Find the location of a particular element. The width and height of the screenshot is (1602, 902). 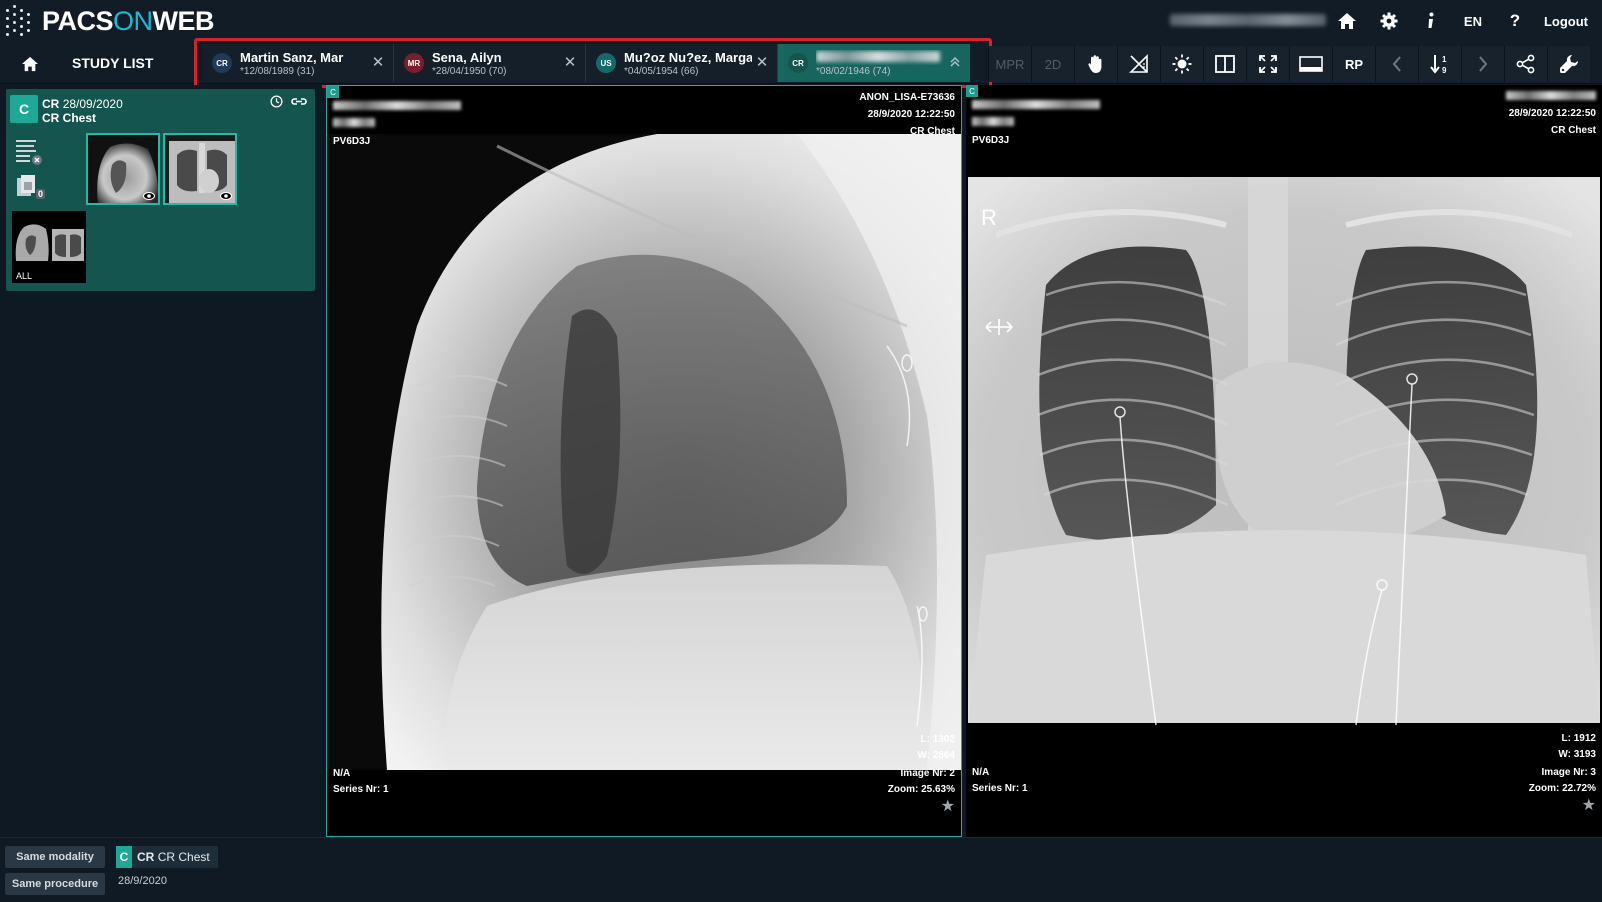

fullscreen-button is located at coordinates (1267, 64).